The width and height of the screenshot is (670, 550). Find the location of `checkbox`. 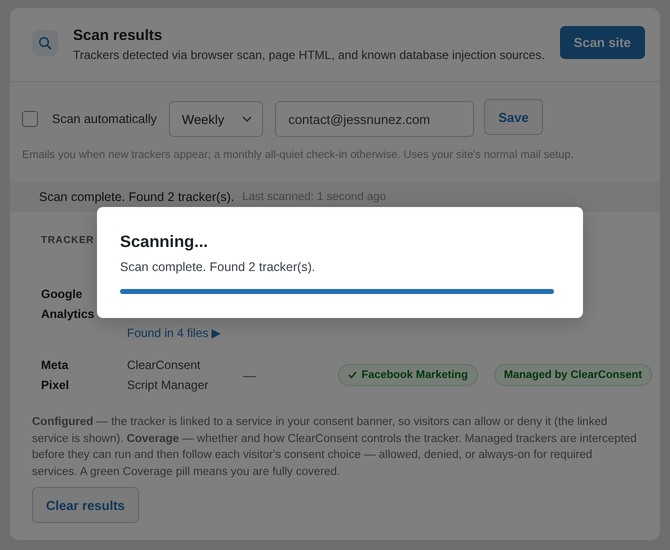

checkbox is located at coordinates (30, 119).